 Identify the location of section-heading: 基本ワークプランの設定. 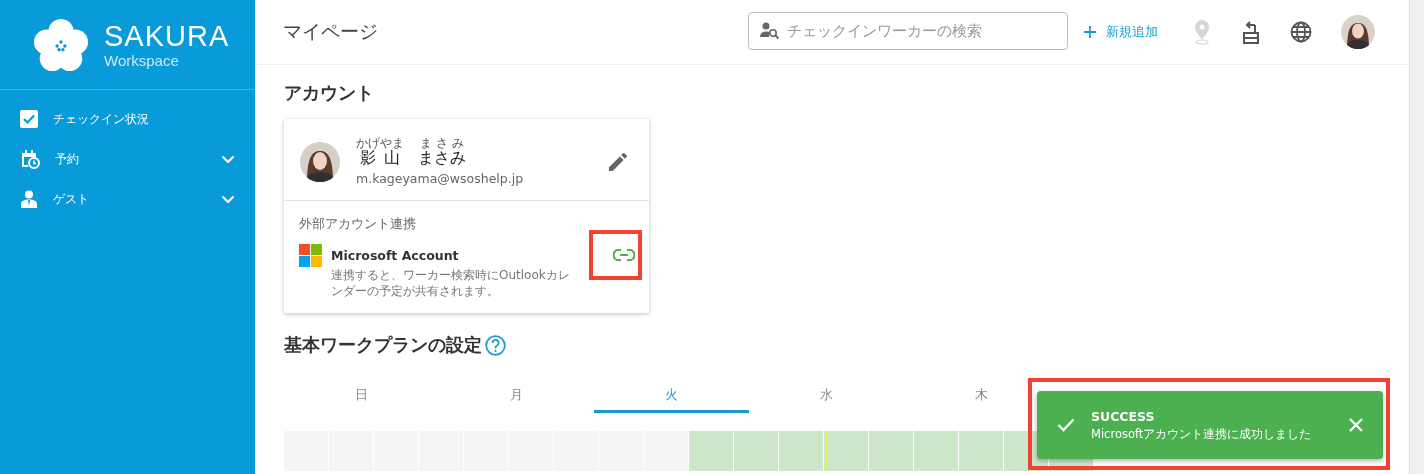
(383, 345).